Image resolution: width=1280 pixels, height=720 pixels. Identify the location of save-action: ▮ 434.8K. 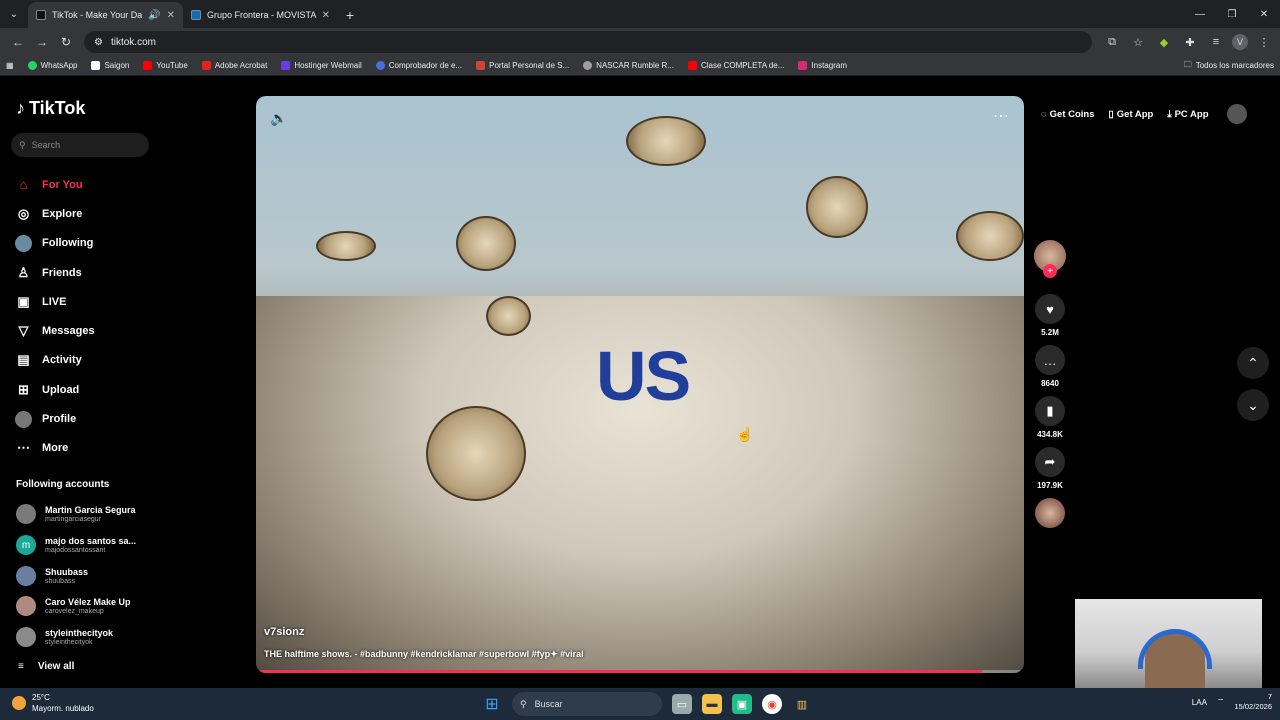
(1050, 417).